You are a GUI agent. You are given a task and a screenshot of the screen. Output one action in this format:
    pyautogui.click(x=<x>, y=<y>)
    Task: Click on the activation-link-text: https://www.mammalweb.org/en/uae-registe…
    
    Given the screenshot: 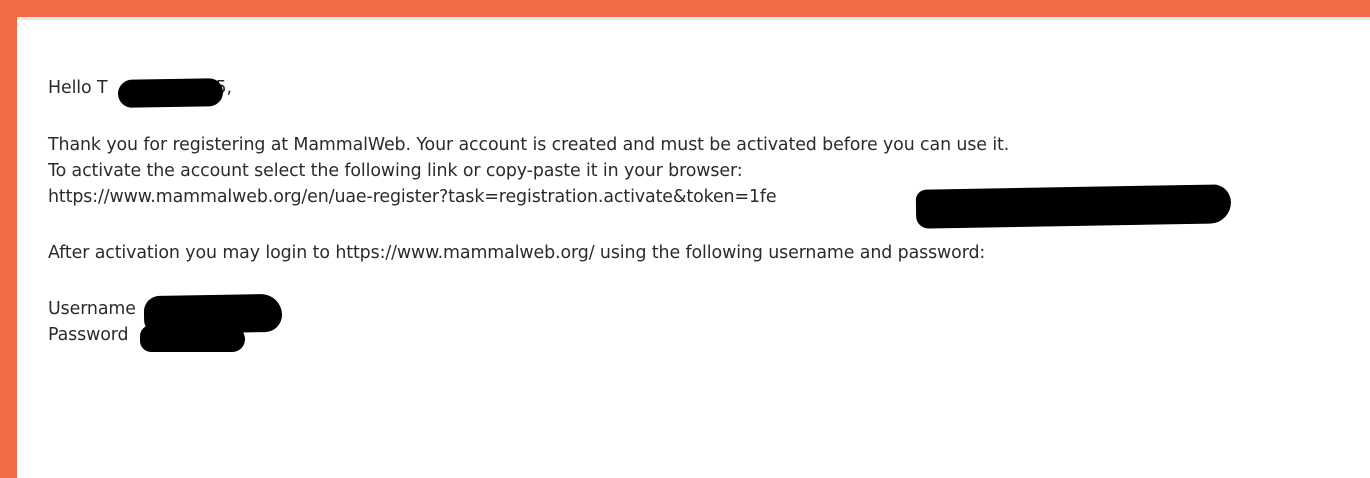 What is the action you would take?
    pyautogui.click(x=412, y=197)
    